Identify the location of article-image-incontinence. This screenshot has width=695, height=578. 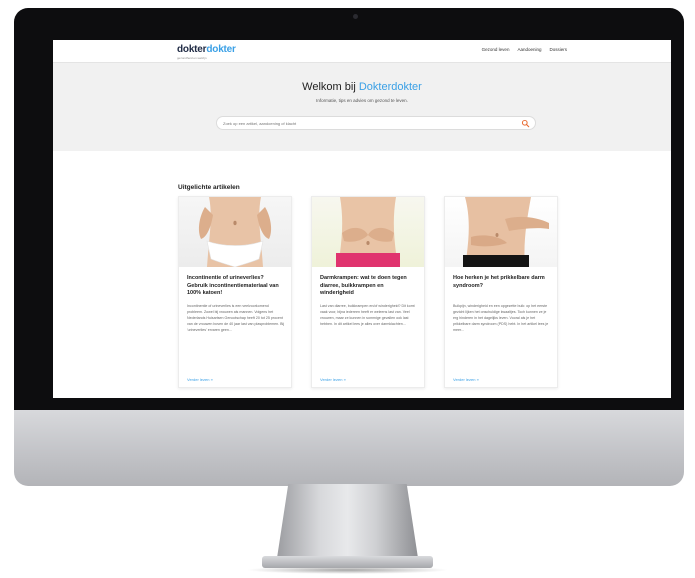
(235, 232).